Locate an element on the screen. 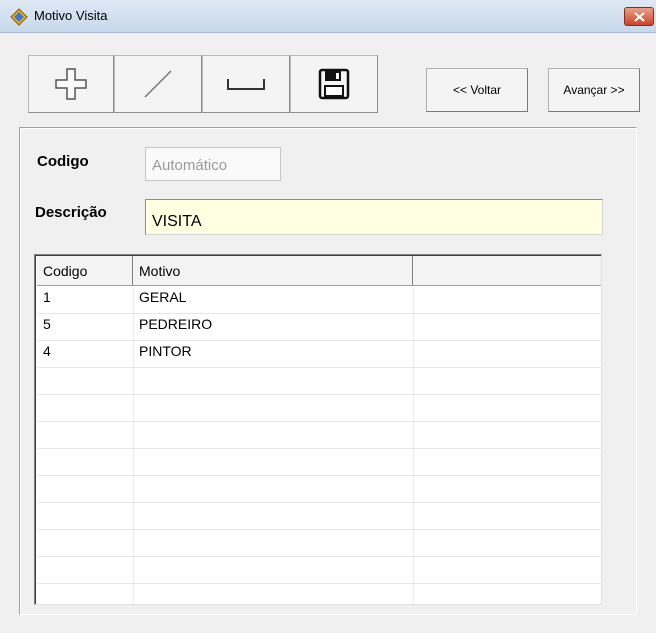 Image resolution: width=656 pixels, height=633 pixels. descricao-label: Descrição is located at coordinates (71, 212).